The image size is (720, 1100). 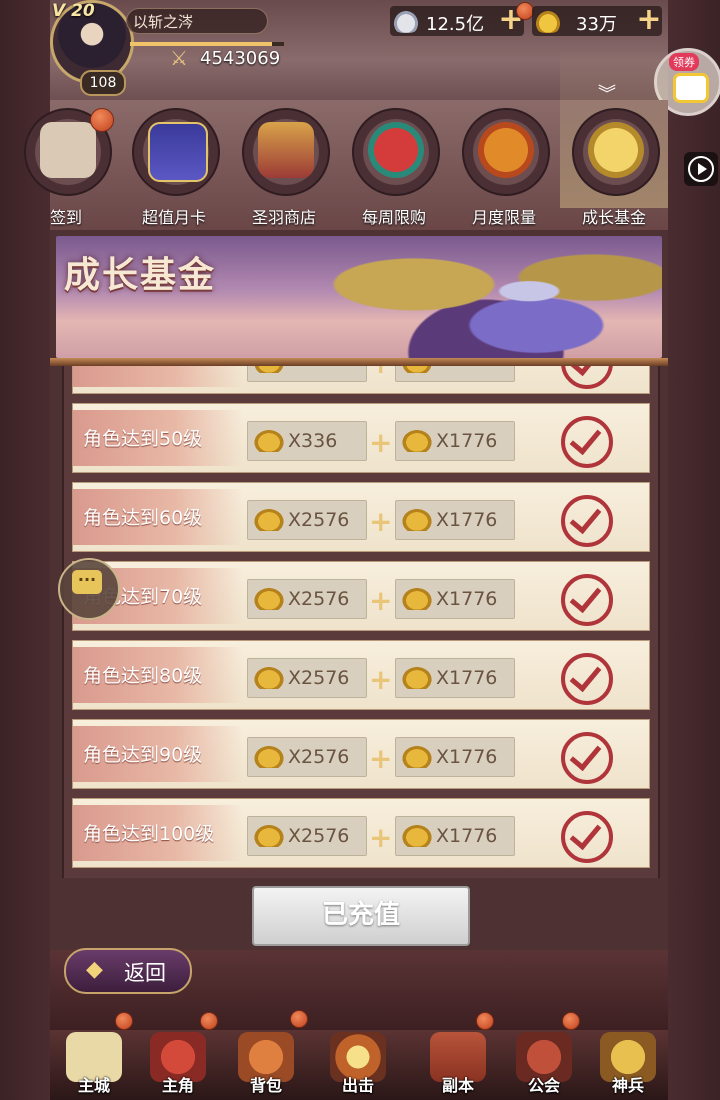 I want to click on video-play-button, so click(x=701, y=169).